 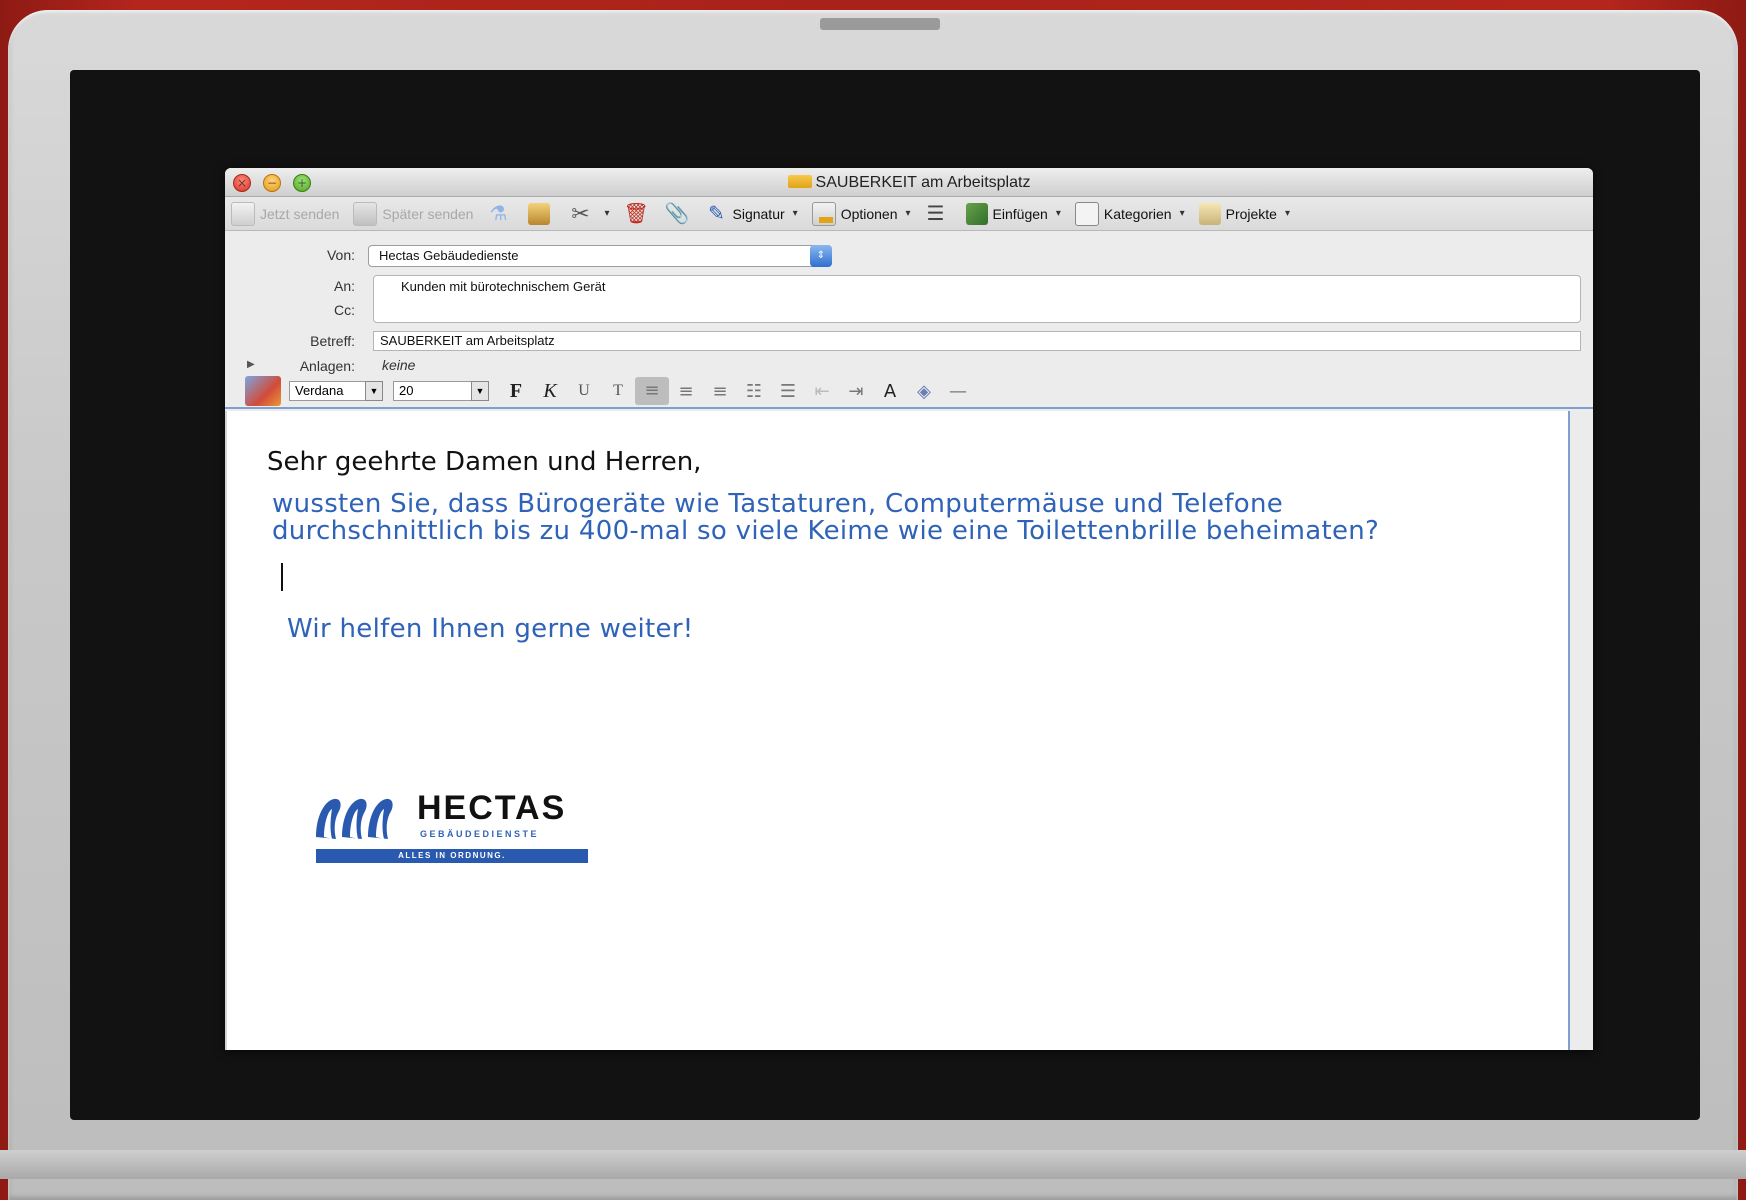 I want to click on signature-label: Signatur, so click(x=758, y=213).